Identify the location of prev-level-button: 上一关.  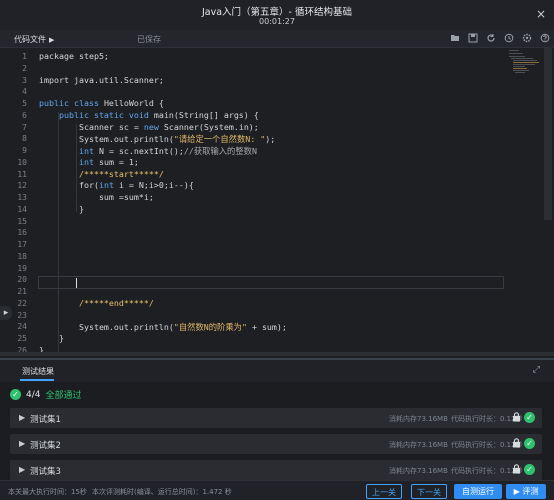
(384, 491).